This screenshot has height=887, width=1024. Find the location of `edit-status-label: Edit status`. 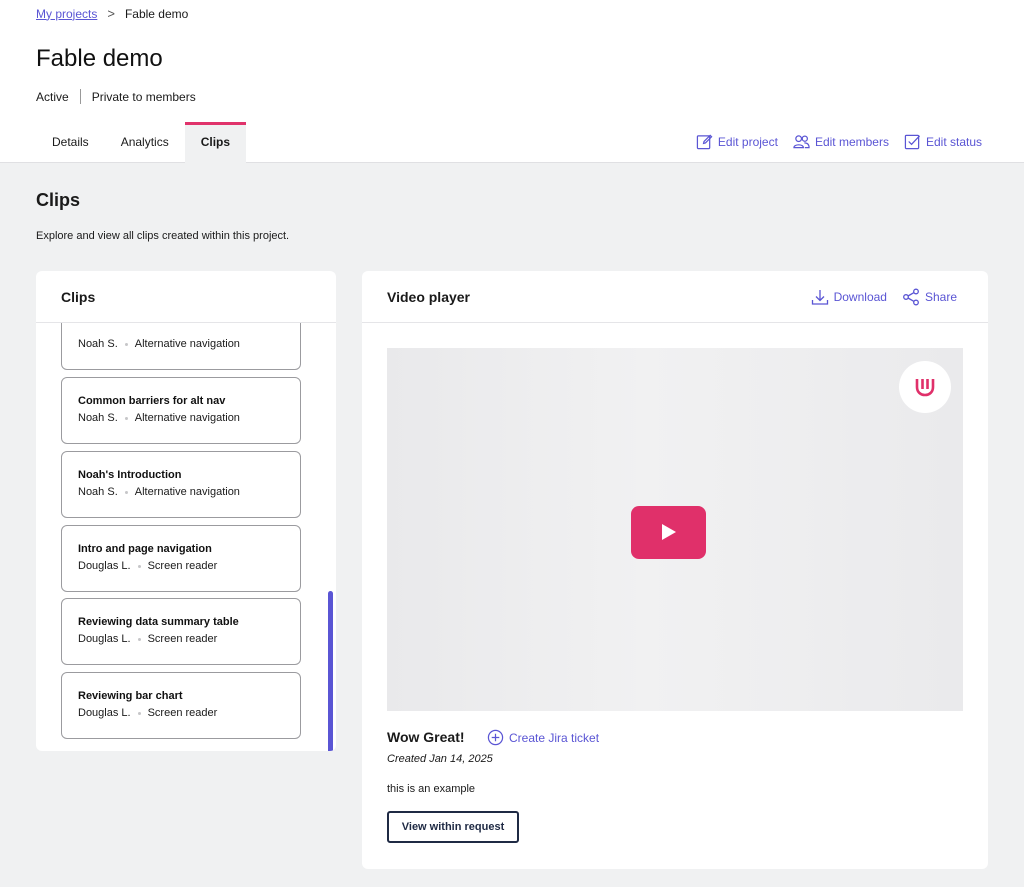

edit-status-label: Edit status is located at coordinates (953, 141).